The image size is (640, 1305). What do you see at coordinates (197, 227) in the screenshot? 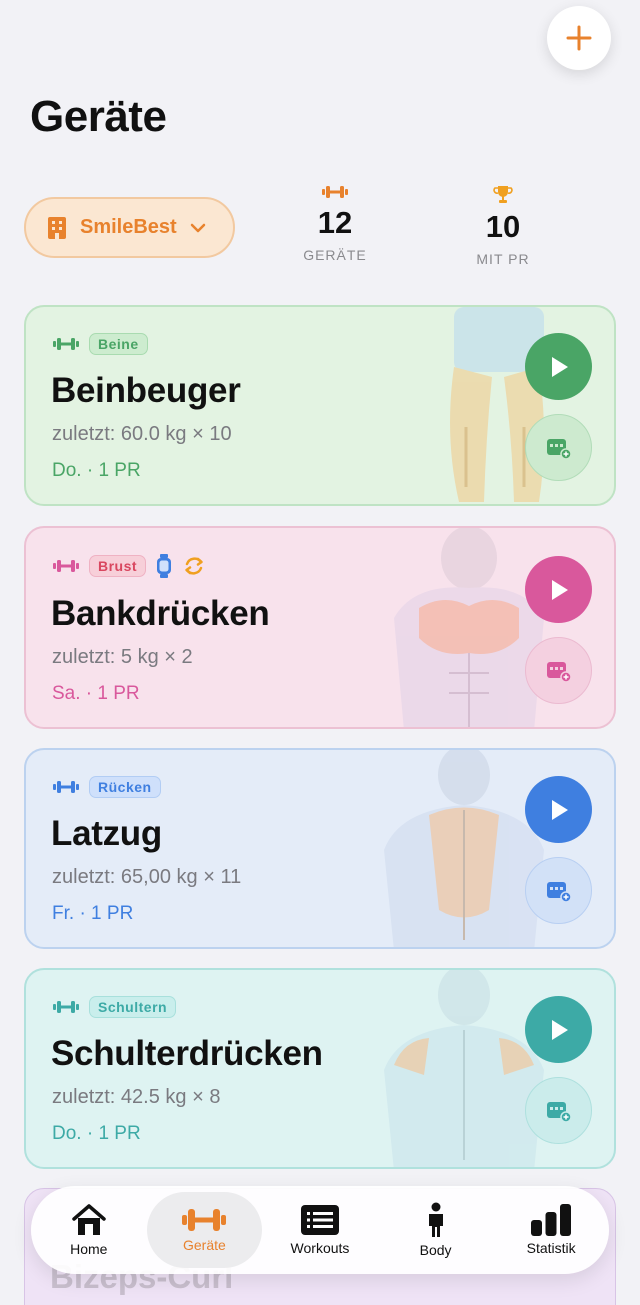
I see `chevron-down-icon` at bounding box center [197, 227].